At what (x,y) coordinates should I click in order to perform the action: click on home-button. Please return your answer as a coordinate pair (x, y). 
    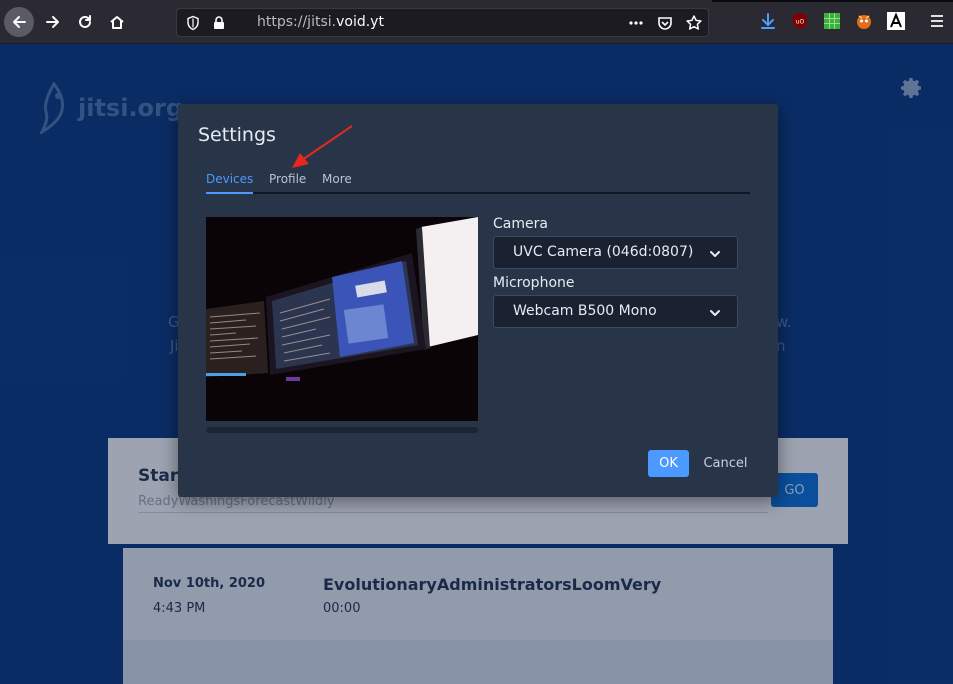
    Looking at the image, I should click on (117, 22).